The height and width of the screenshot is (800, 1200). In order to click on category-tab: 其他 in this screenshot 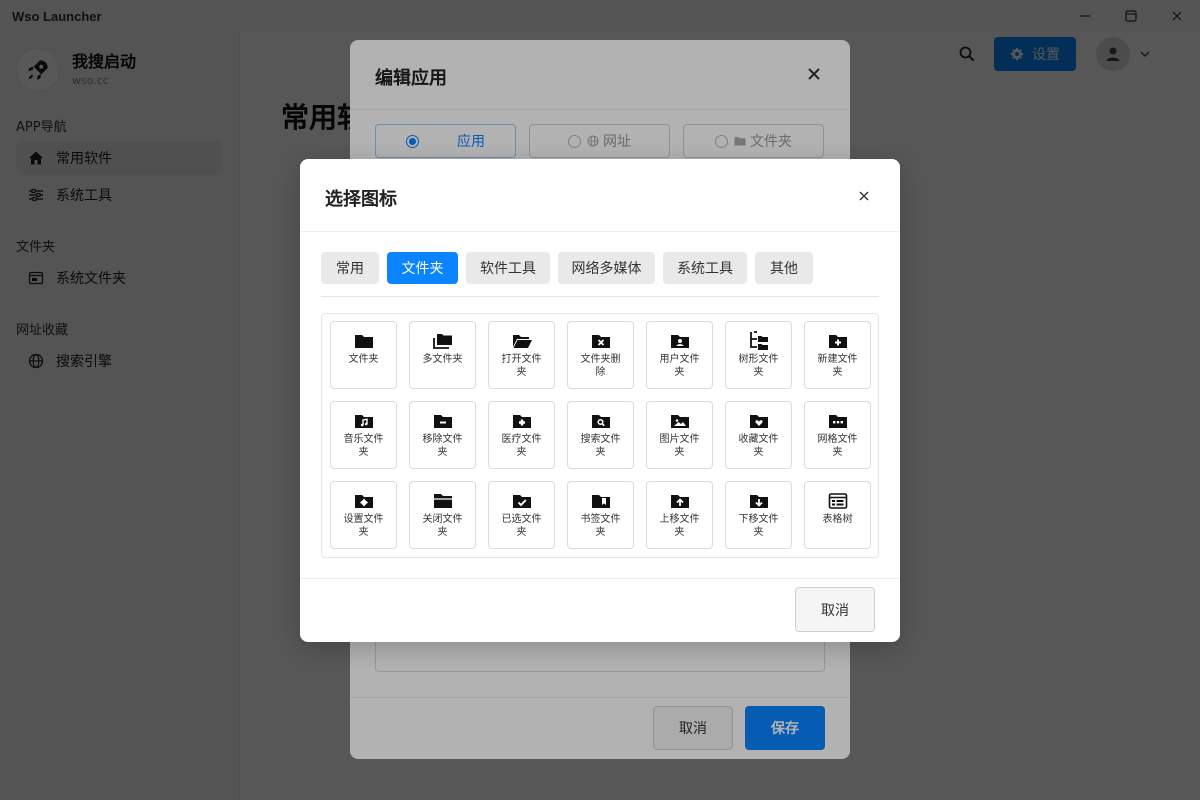, I will do `click(784, 268)`.